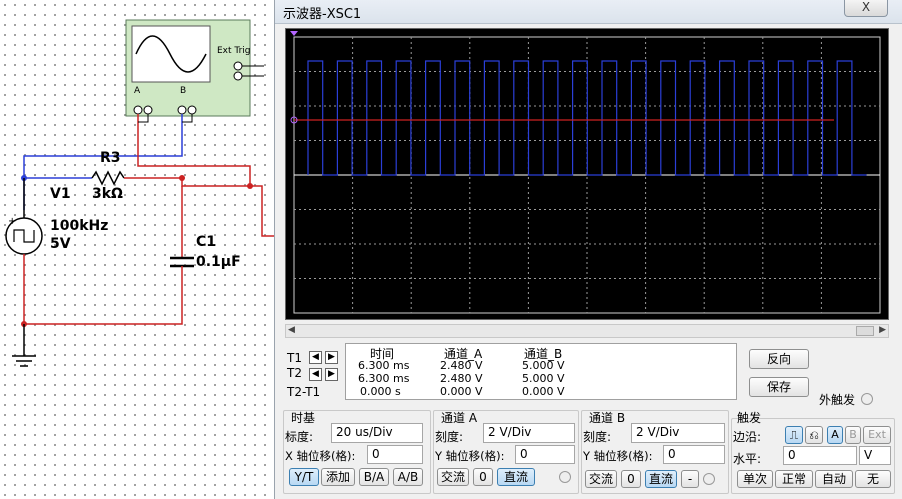 This screenshot has height=499, width=902. I want to click on falling-edge-icon: ⎌, so click(814, 435).